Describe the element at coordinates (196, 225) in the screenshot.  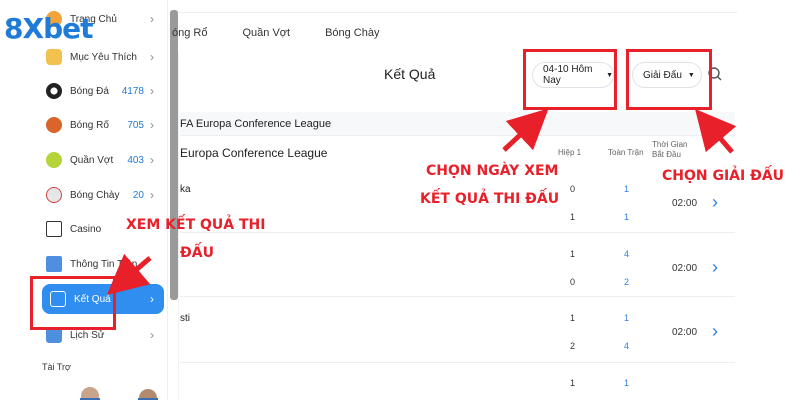
I see `results-callout-line1: XEM KẾT QUẢ THI` at that location.